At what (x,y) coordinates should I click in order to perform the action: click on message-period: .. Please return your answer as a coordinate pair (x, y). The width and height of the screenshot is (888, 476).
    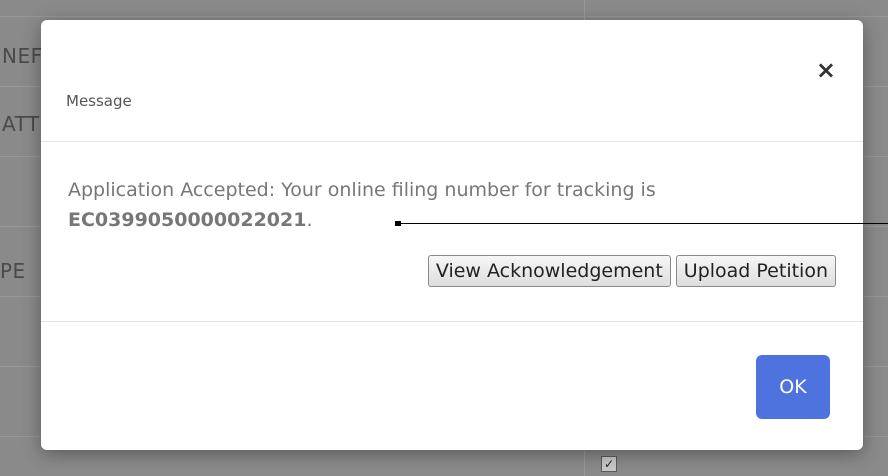
    Looking at the image, I should click on (309, 220).